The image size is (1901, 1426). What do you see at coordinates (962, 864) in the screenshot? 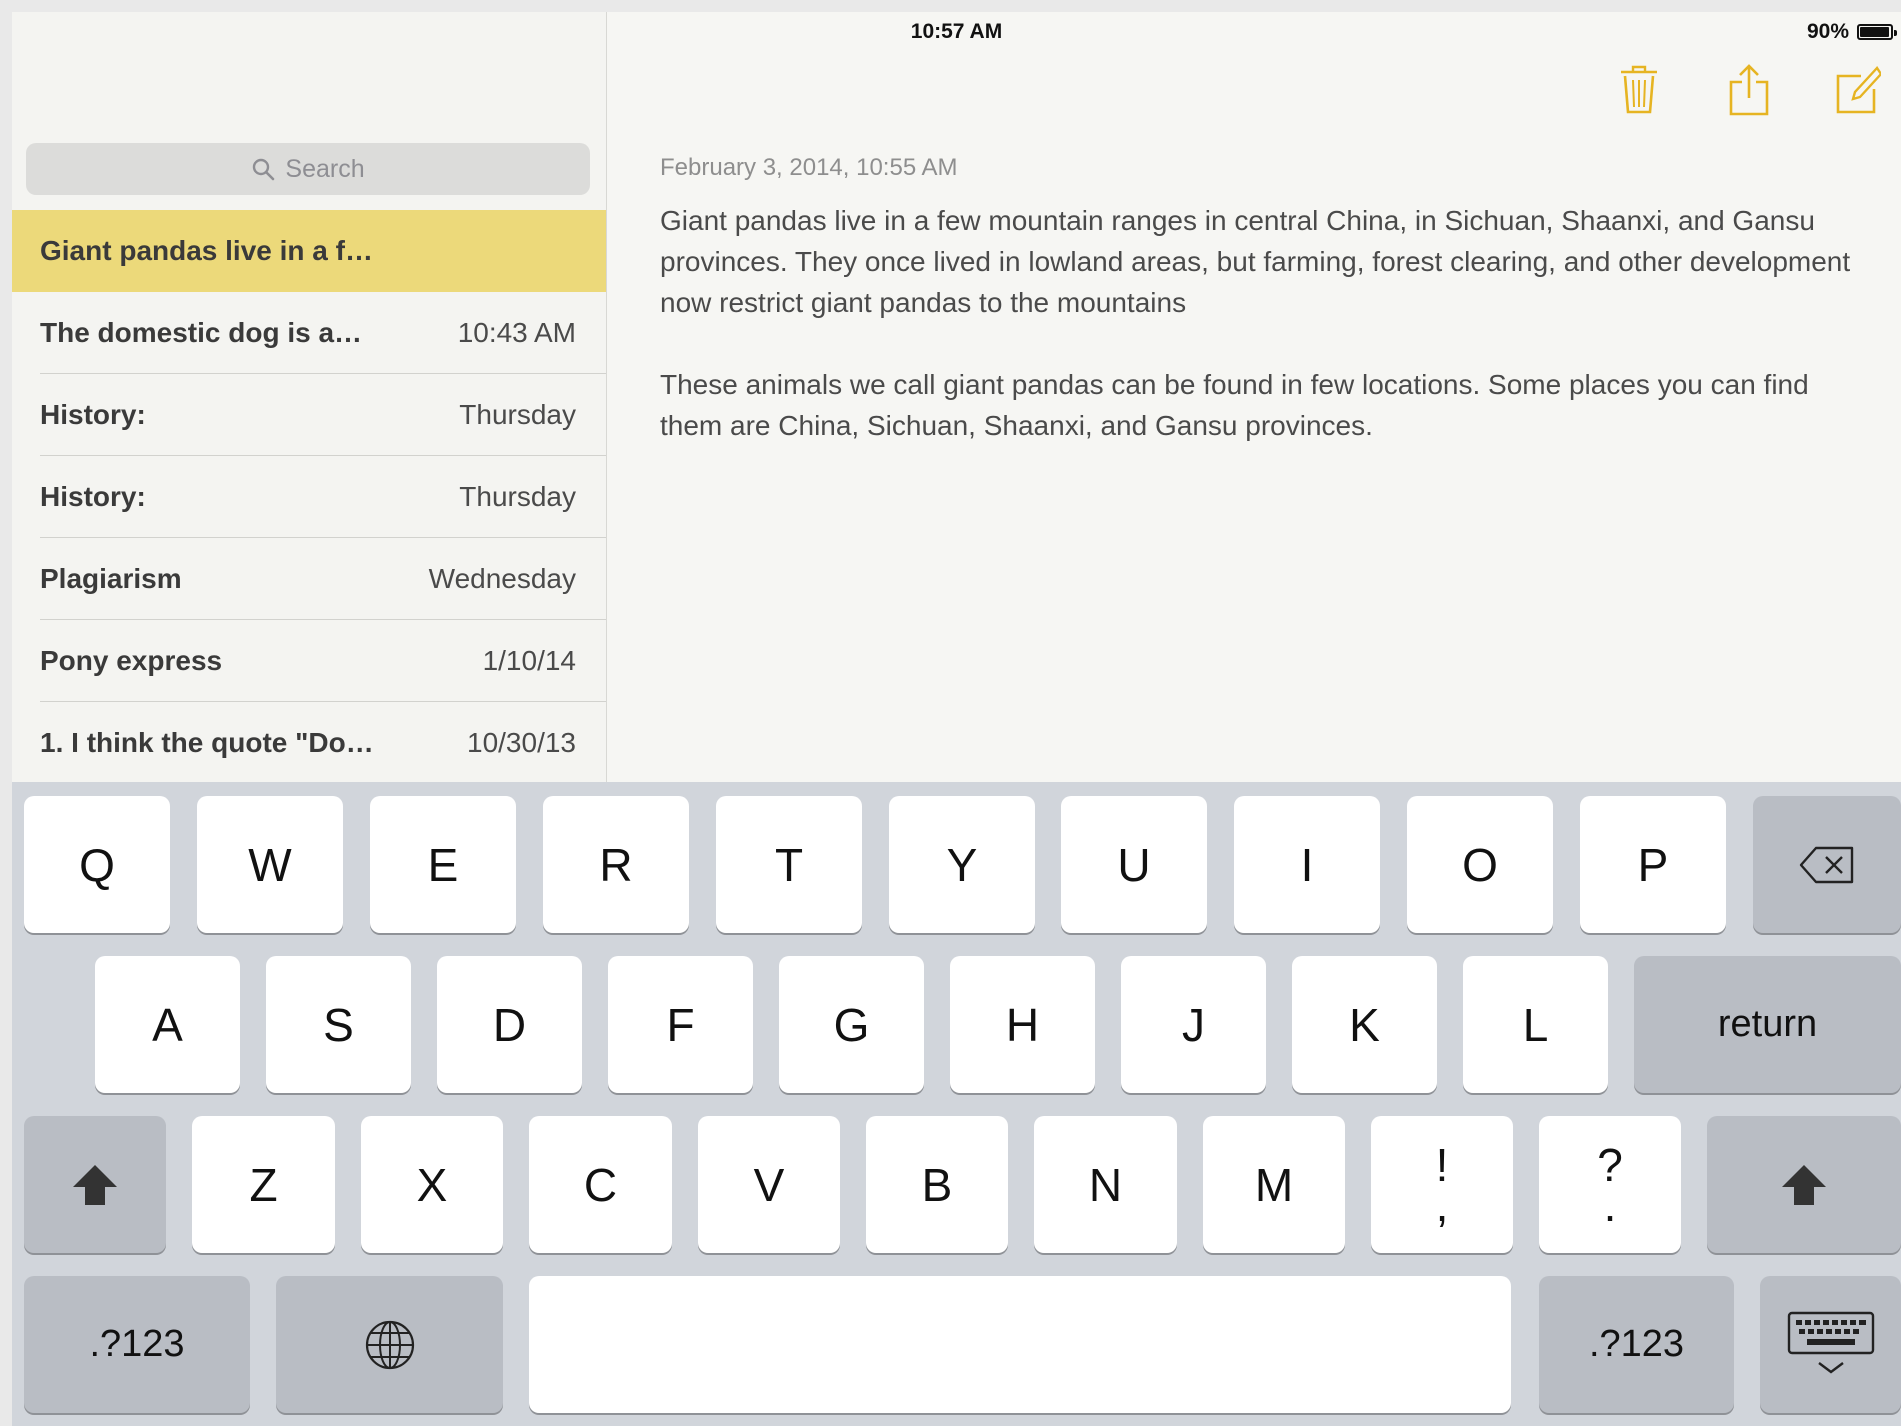
I see `key-y: Y` at bounding box center [962, 864].